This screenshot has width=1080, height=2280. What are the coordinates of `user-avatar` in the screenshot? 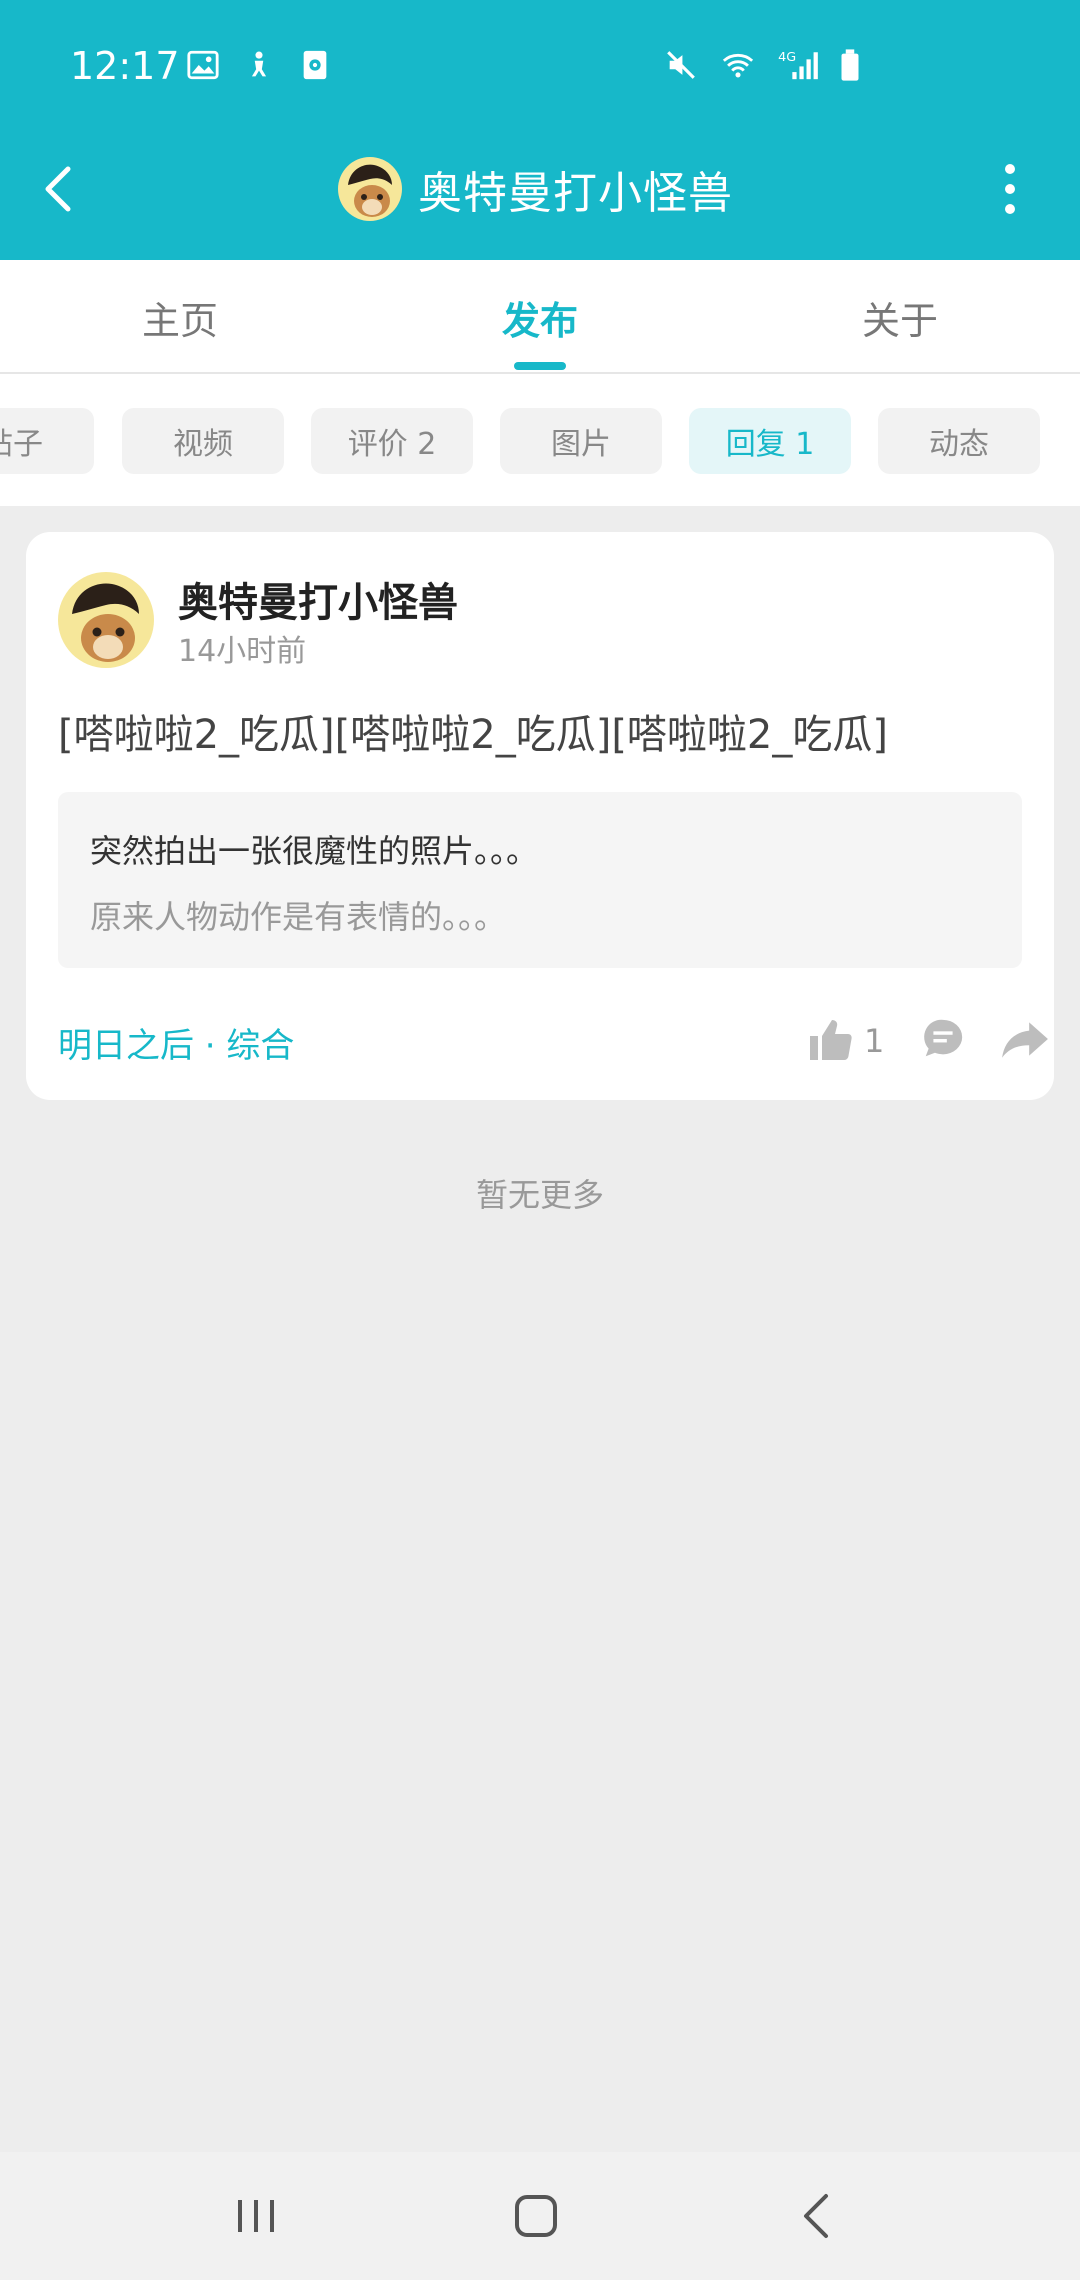 It's located at (106, 620).